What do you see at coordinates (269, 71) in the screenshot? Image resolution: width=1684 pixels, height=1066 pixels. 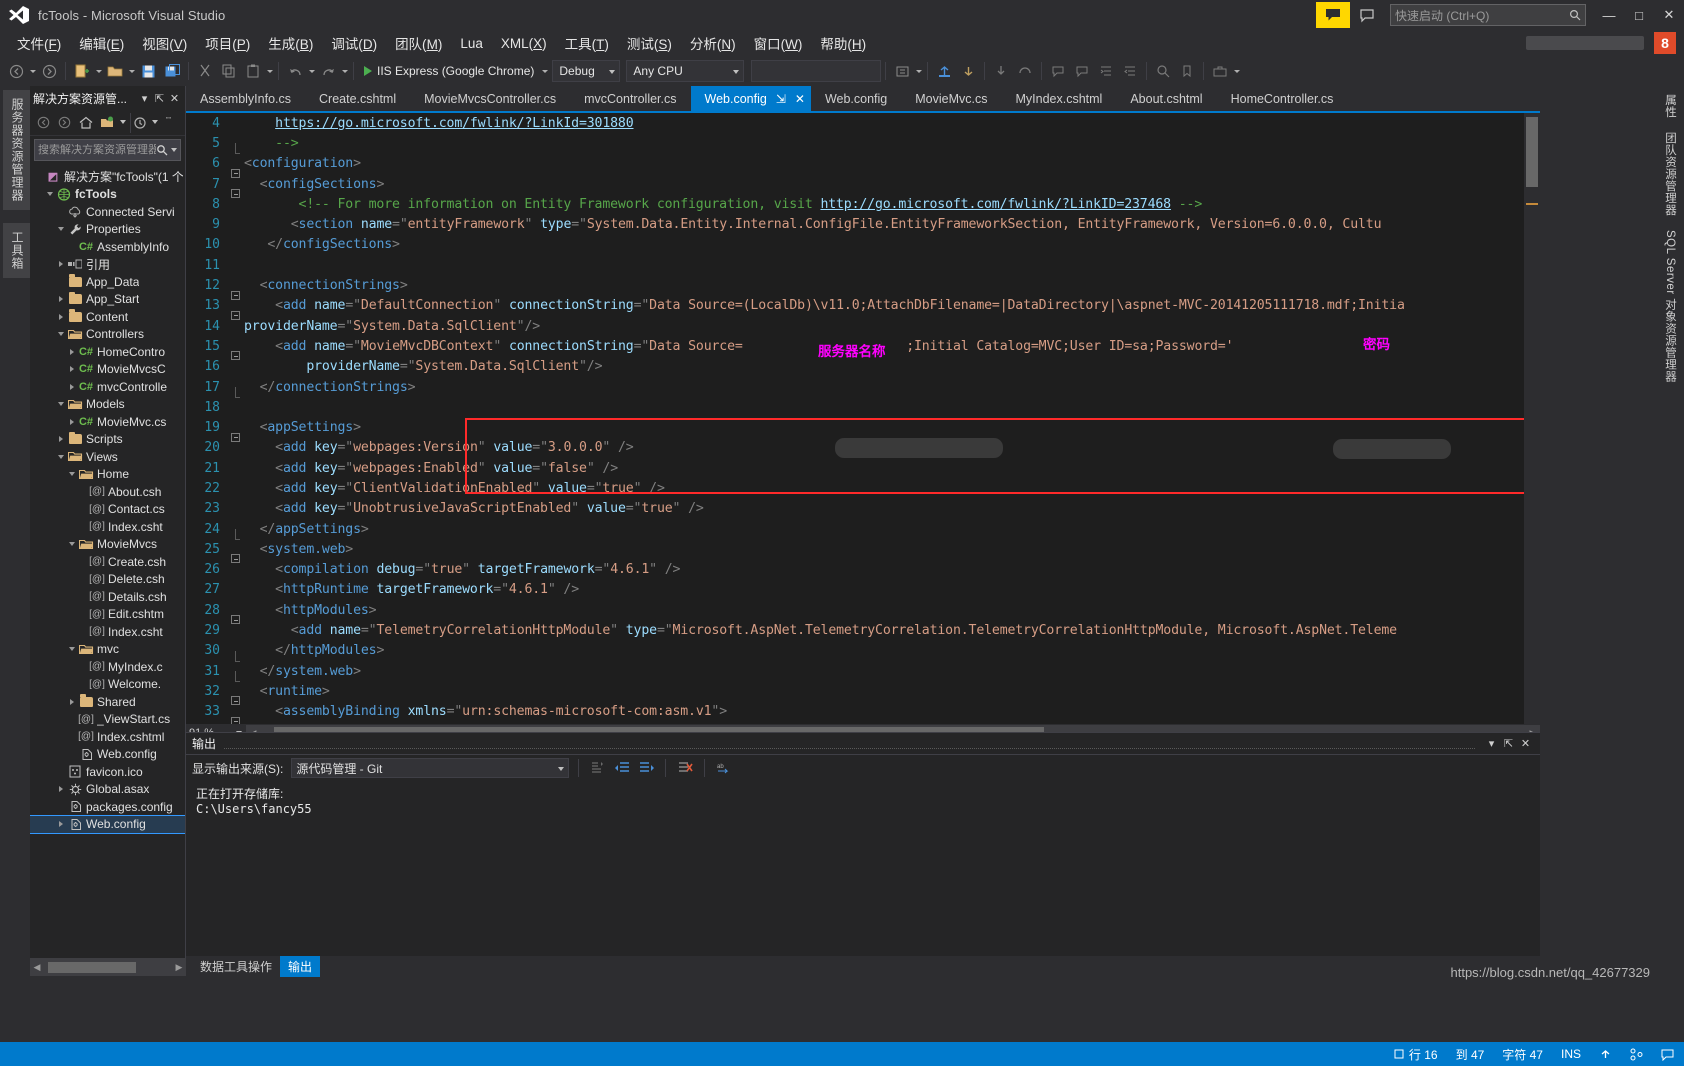 I see `paste-dropdown-icon` at bounding box center [269, 71].